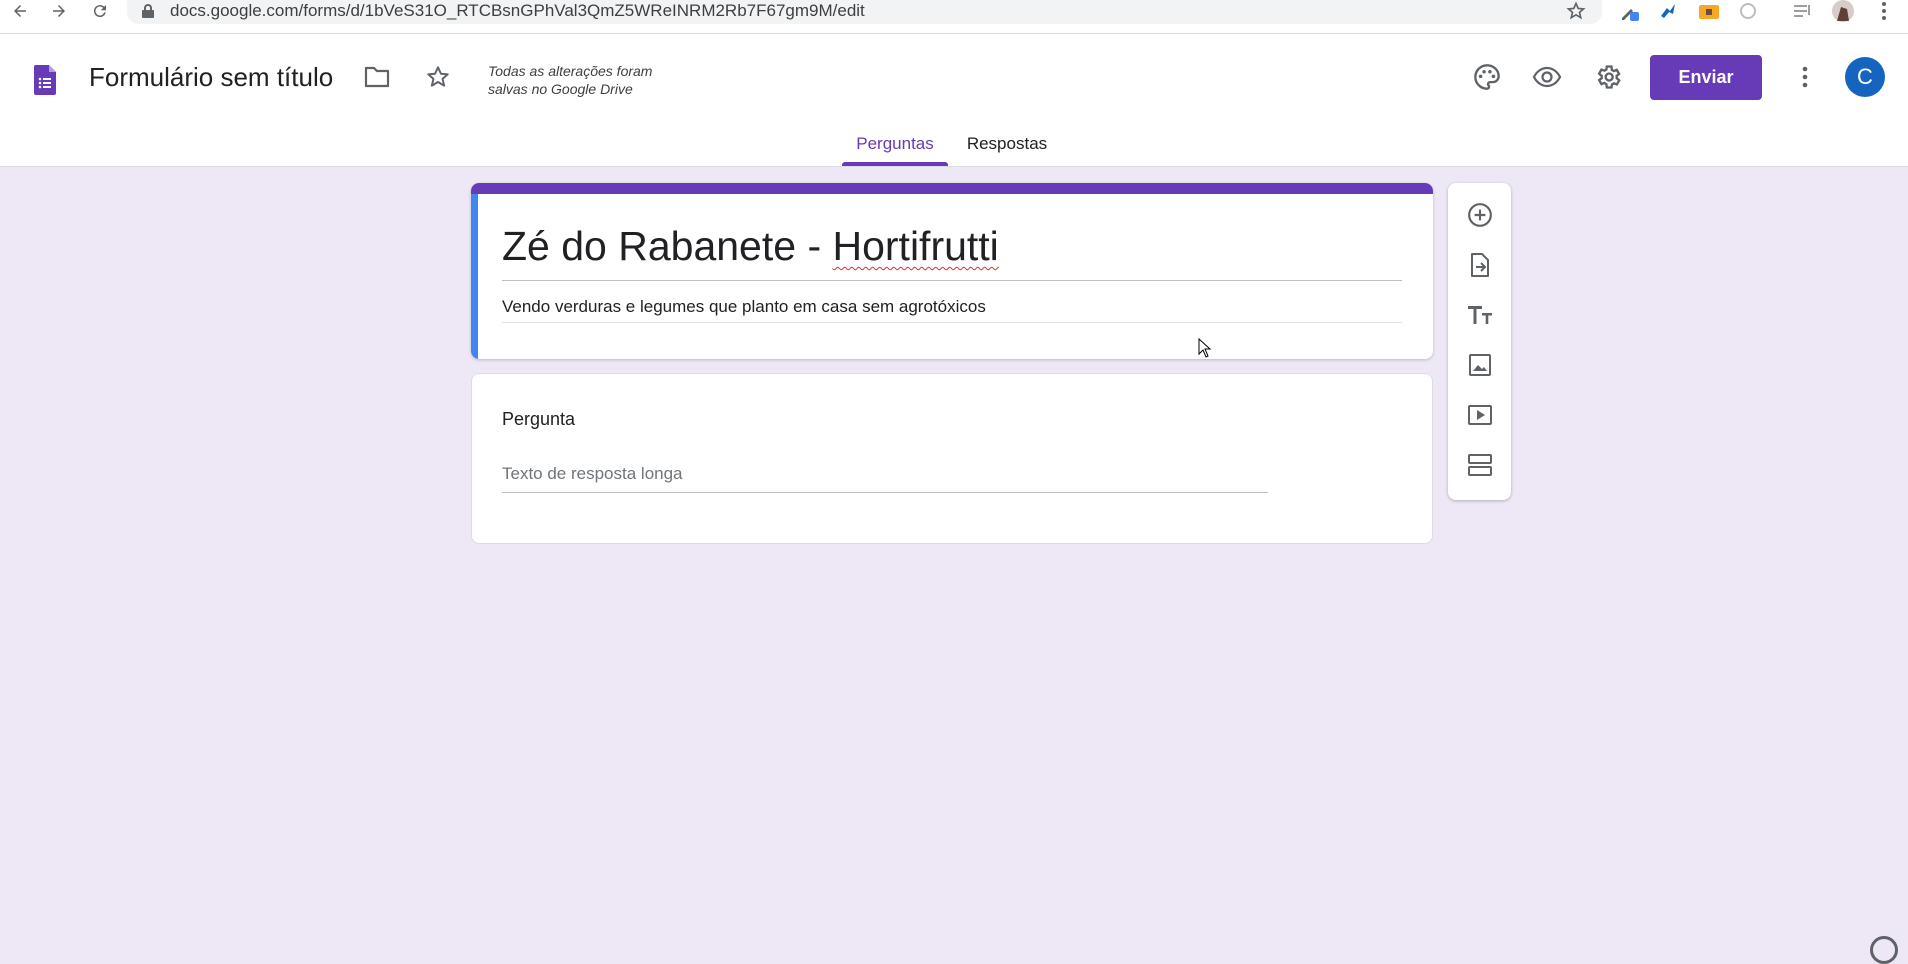  I want to click on extension-bird-icon, so click(1668, 11).